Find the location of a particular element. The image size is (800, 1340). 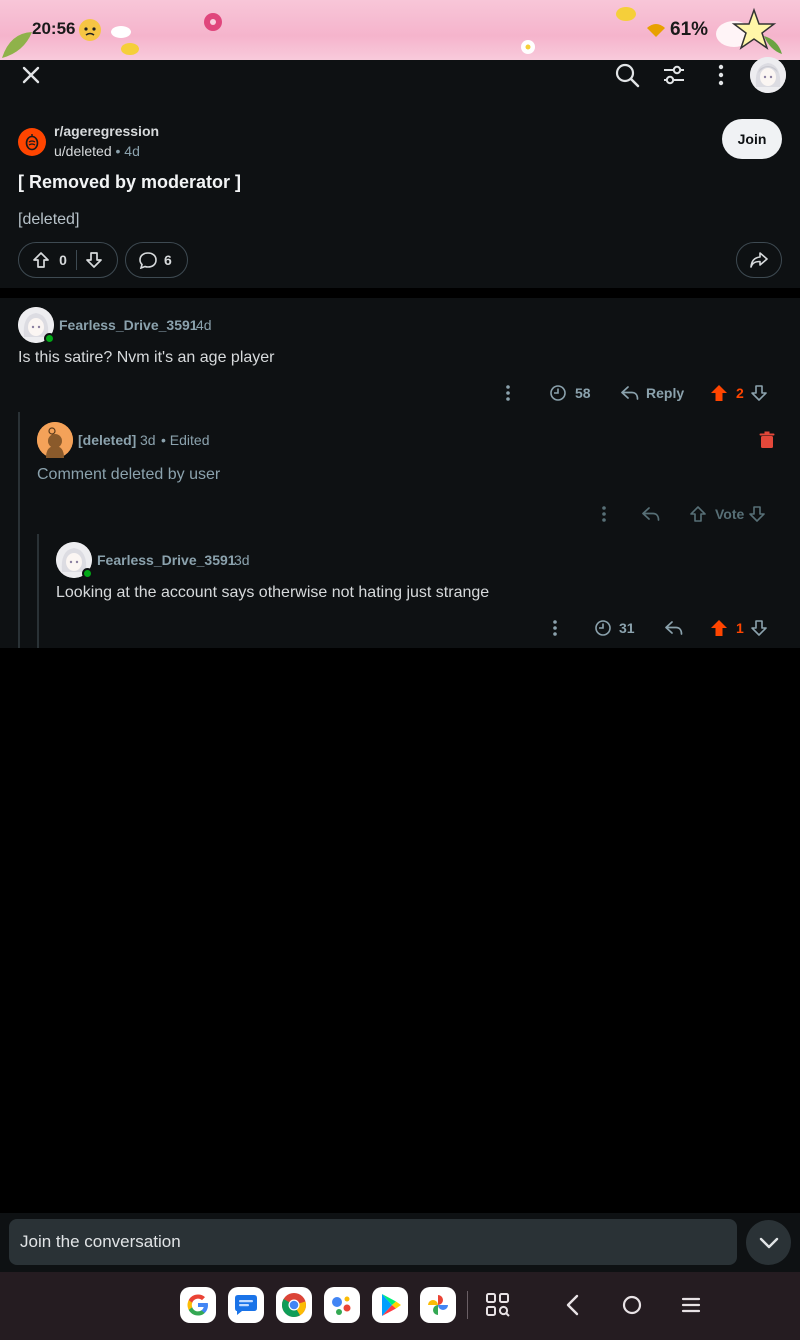

comment-awards-count: 58 is located at coordinates (583, 393).